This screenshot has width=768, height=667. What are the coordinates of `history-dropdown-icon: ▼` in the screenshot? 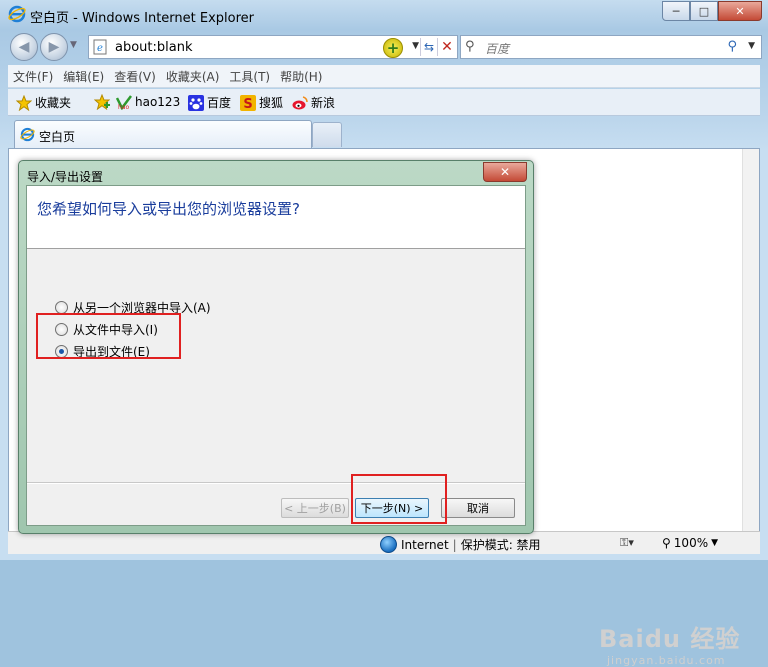 It's located at (73, 45).